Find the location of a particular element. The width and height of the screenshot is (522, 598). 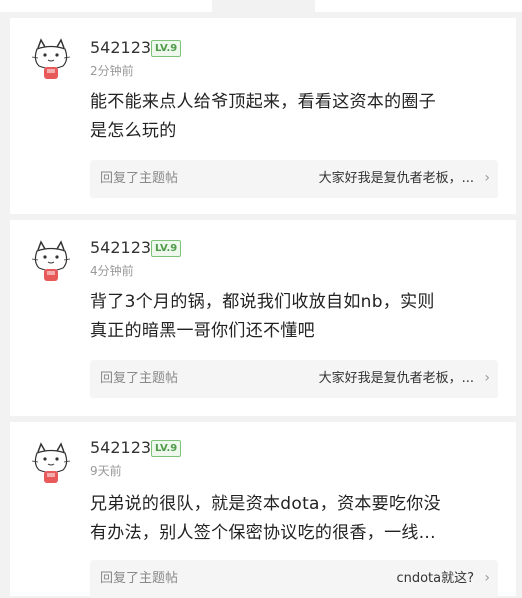

reply-topic-link: 回复了主题帖 cndota就这? › is located at coordinates (294, 579).